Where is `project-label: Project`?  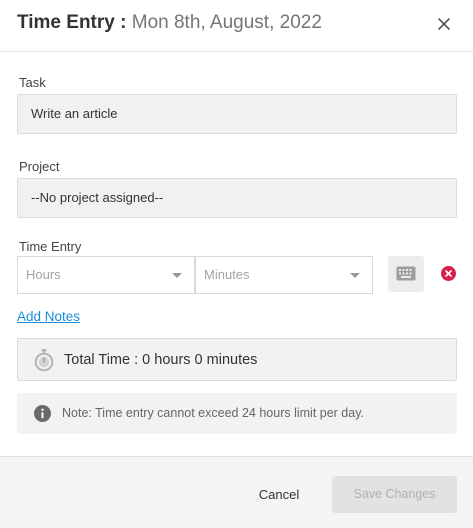
project-label: Project is located at coordinates (39, 166).